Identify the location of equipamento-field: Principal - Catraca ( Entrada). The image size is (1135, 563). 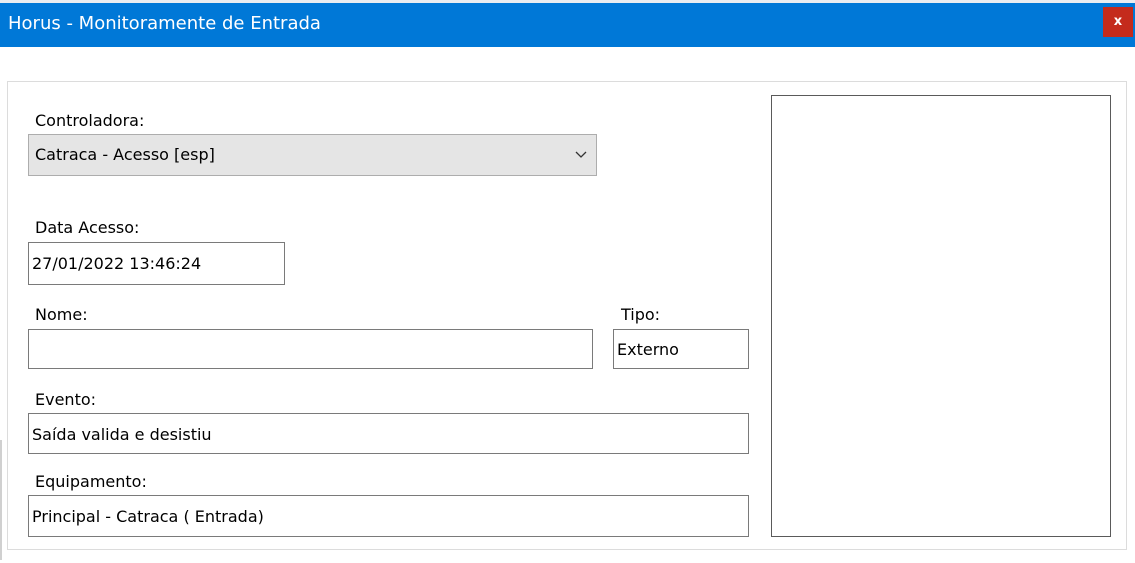
(388, 516).